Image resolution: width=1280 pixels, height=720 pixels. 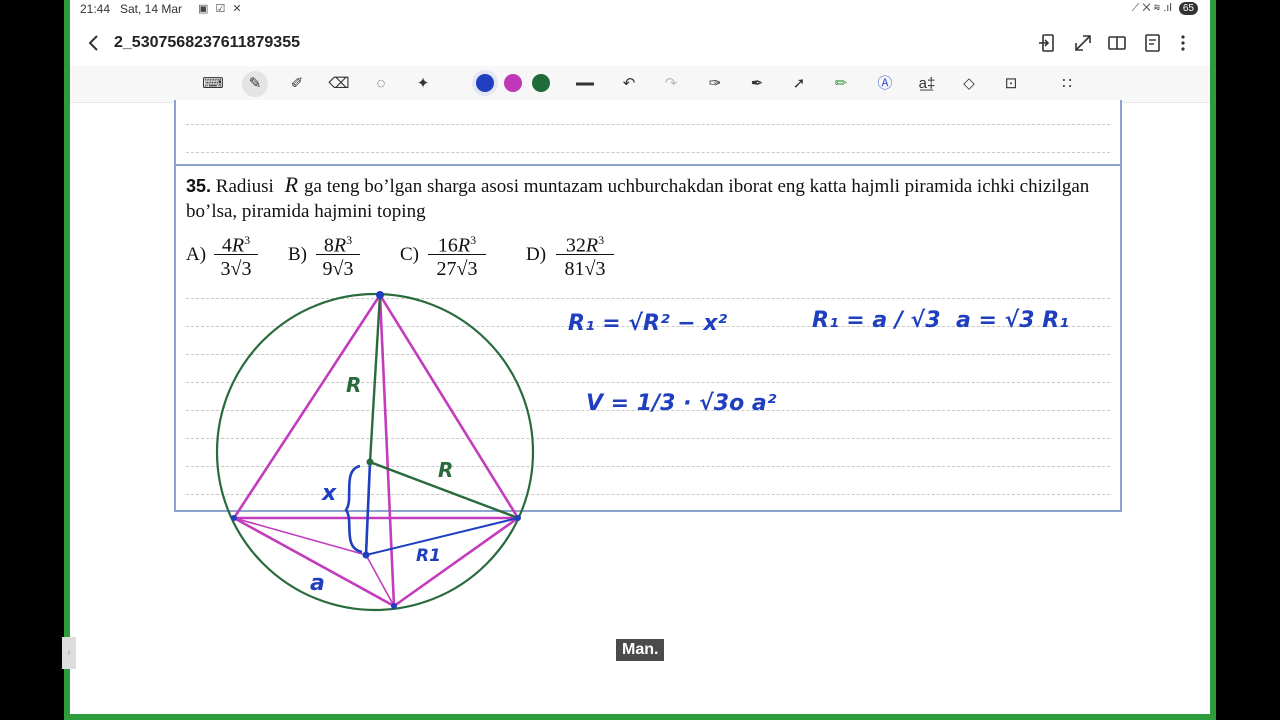 I want to click on side-panel-handle: ›, so click(x=69, y=653).